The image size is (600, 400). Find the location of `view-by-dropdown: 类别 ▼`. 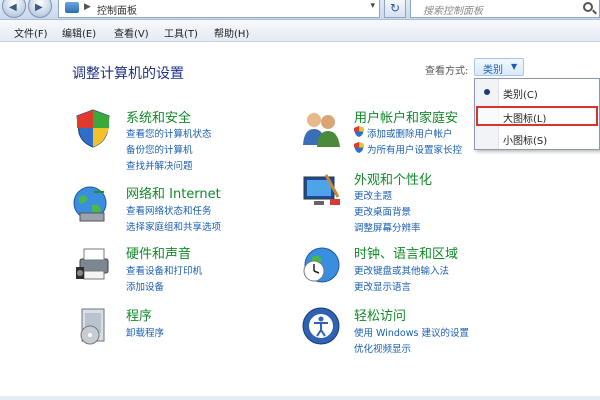

view-by-dropdown: 类别 ▼ is located at coordinates (499, 67).